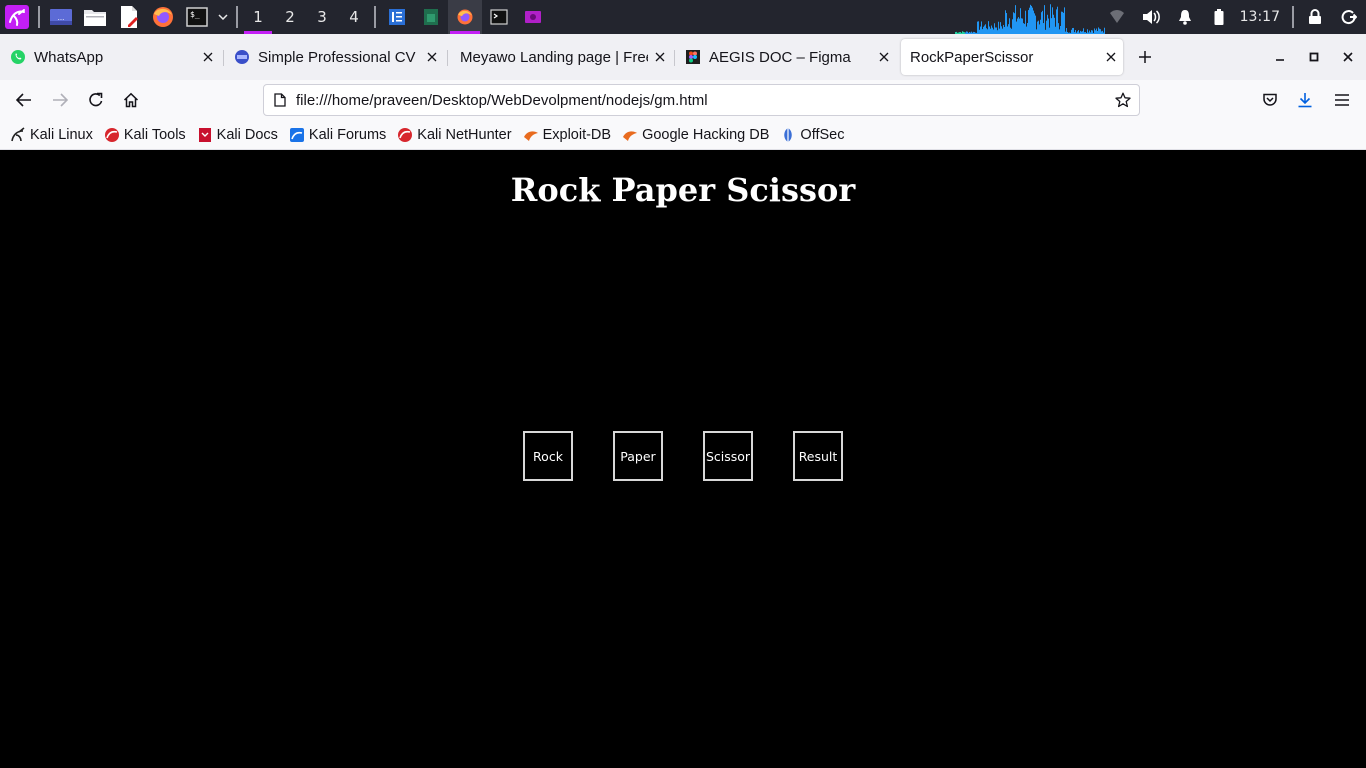 The image size is (1366, 768). I want to click on system-tray: 13:17, so click(1233, 17).